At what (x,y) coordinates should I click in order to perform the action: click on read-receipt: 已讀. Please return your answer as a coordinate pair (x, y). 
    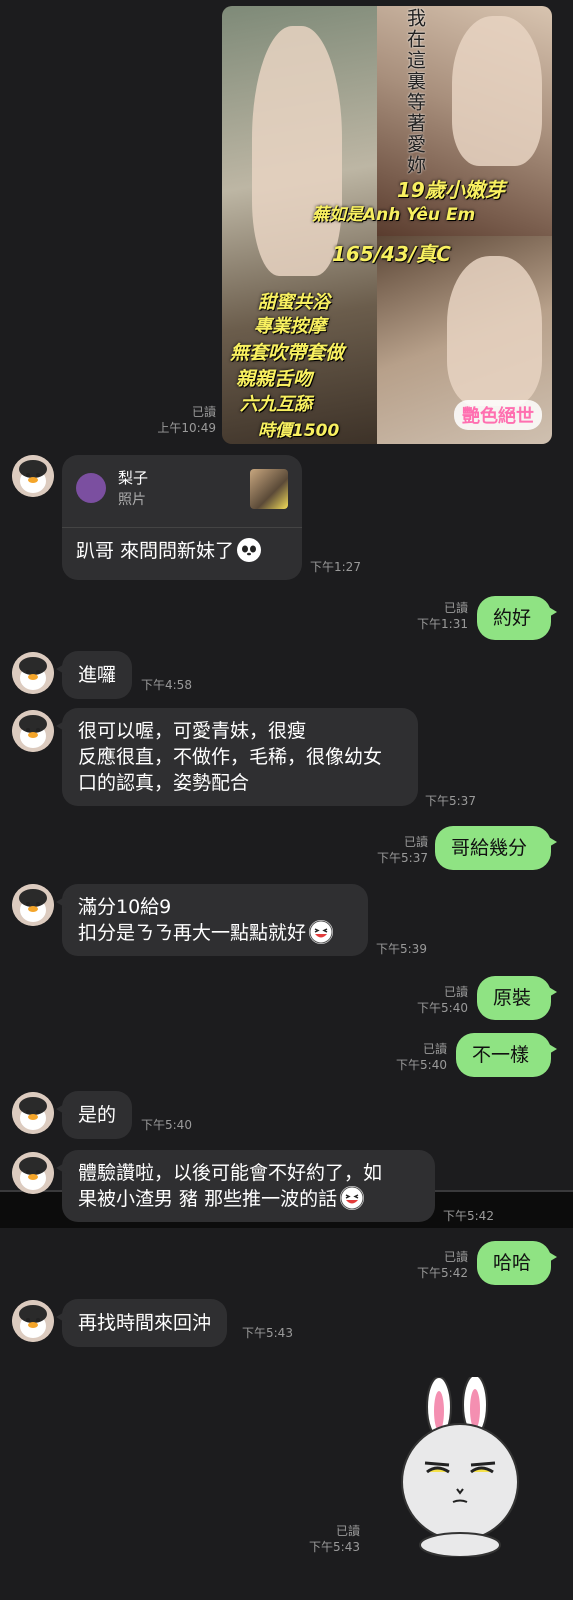
    Looking at the image, I should click on (203, 412).